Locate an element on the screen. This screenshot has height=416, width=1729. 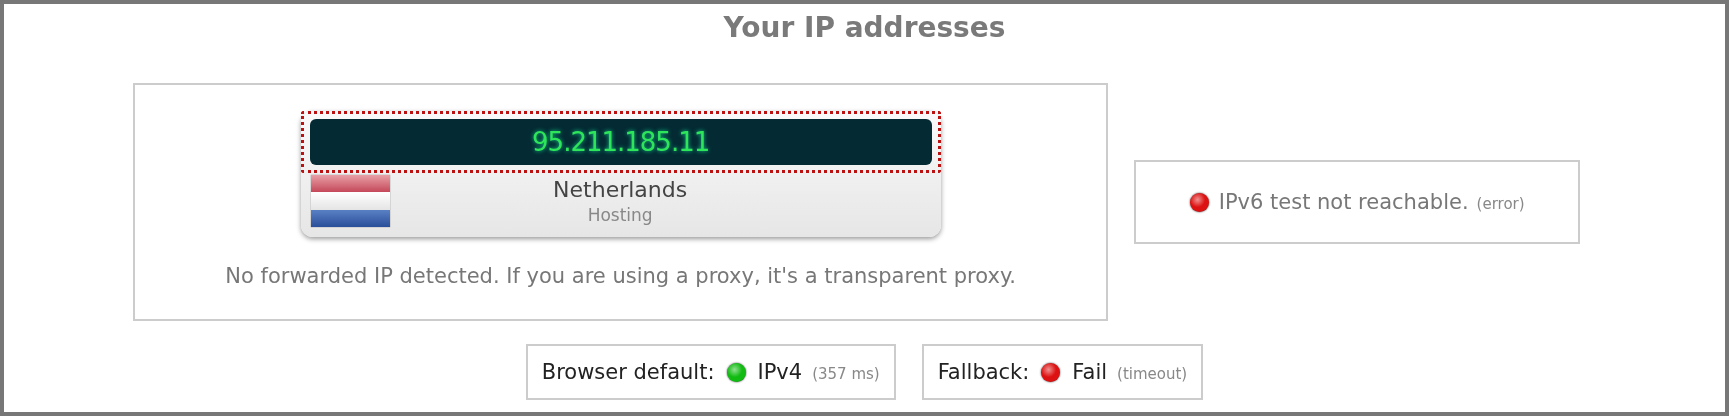
ipv6-detail: (error) is located at coordinates (1500, 204).